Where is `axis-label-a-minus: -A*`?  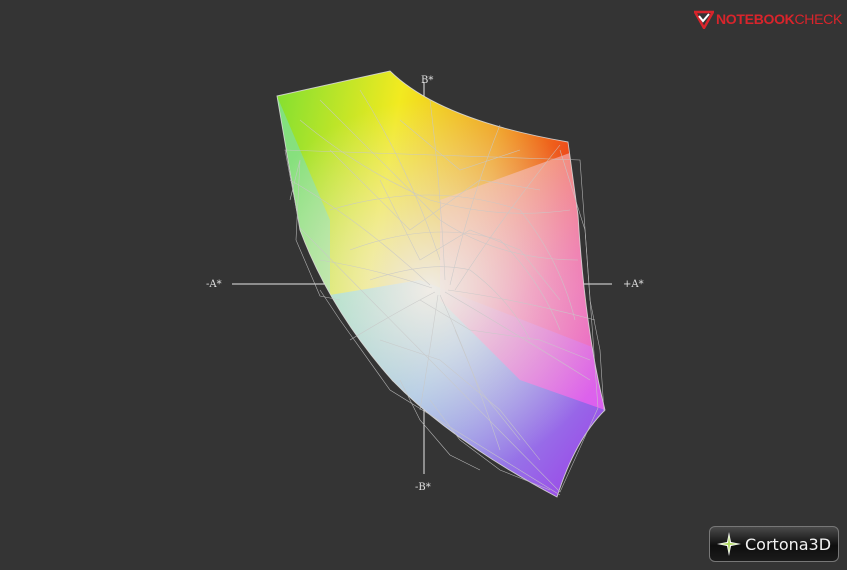
axis-label-a-minus: -A* is located at coordinates (214, 284).